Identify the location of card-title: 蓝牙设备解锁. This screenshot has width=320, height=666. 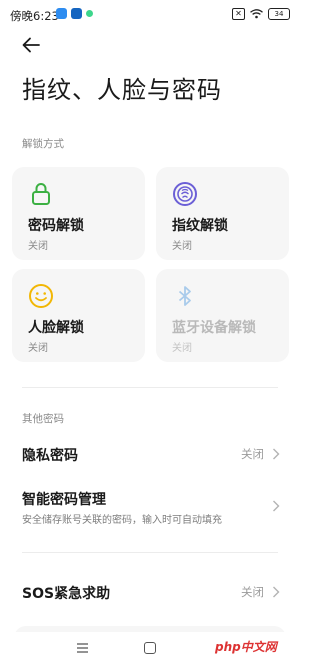
(214, 328).